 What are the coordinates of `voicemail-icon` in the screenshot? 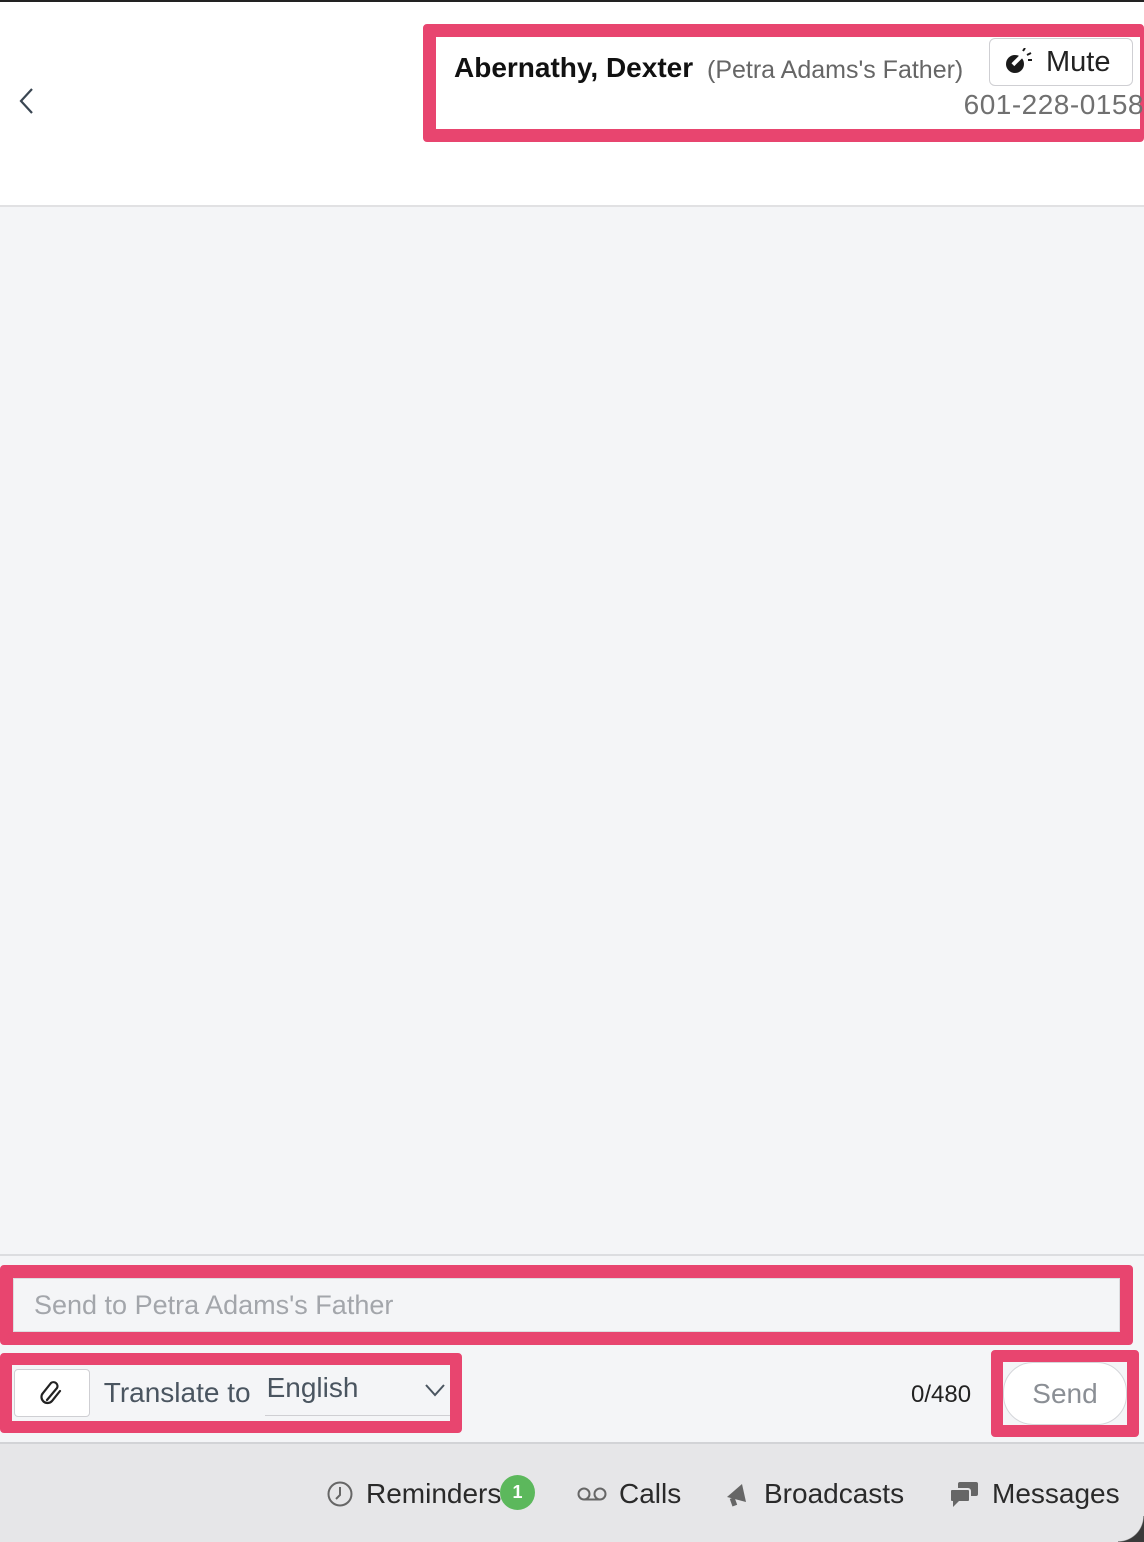 It's located at (592, 1494).